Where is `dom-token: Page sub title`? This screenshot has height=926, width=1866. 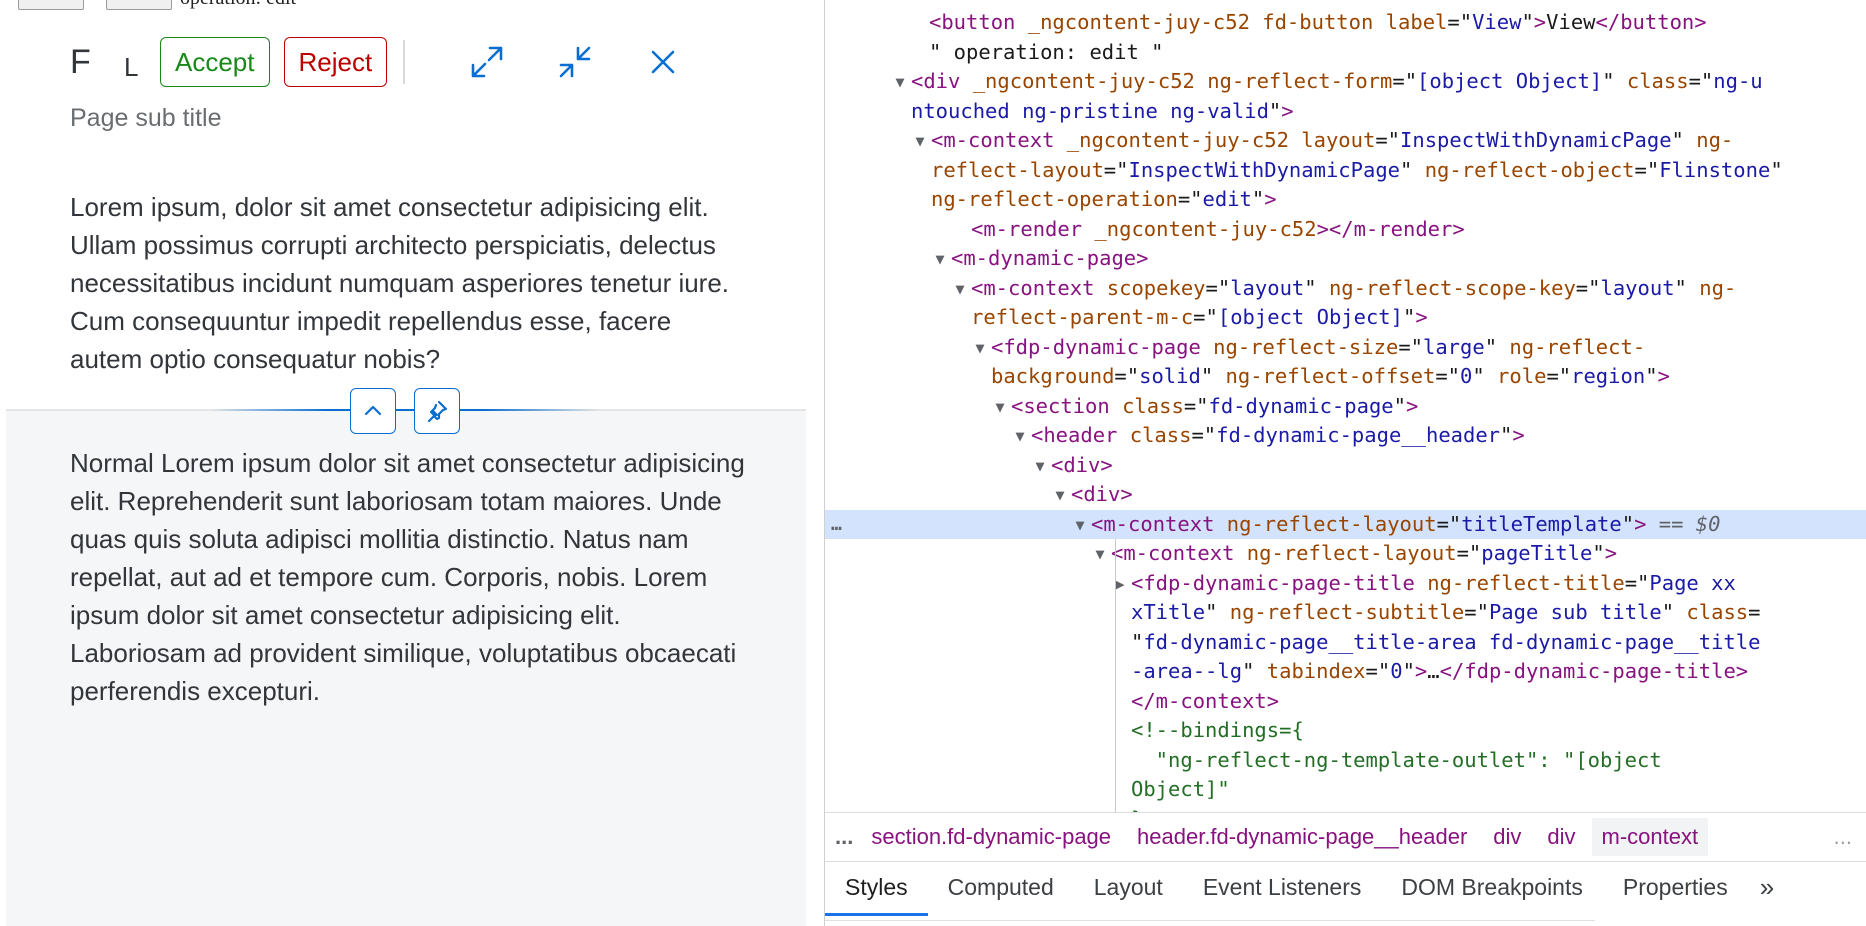
dom-token: Page sub title is located at coordinates (1575, 612).